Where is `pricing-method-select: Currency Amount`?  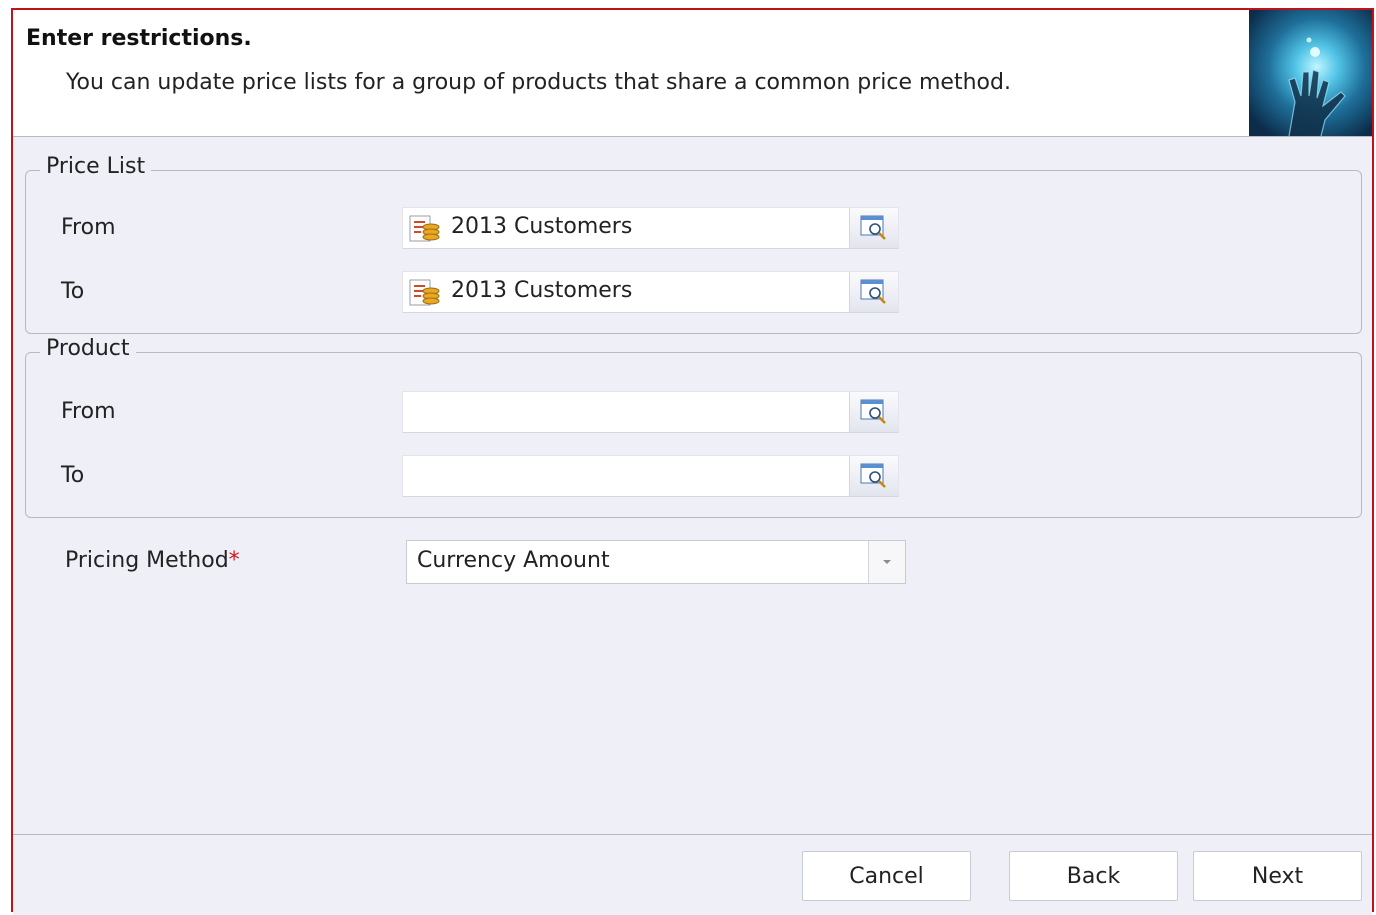
pricing-method-select: Currency Amount is located at coordinates (656, 562).